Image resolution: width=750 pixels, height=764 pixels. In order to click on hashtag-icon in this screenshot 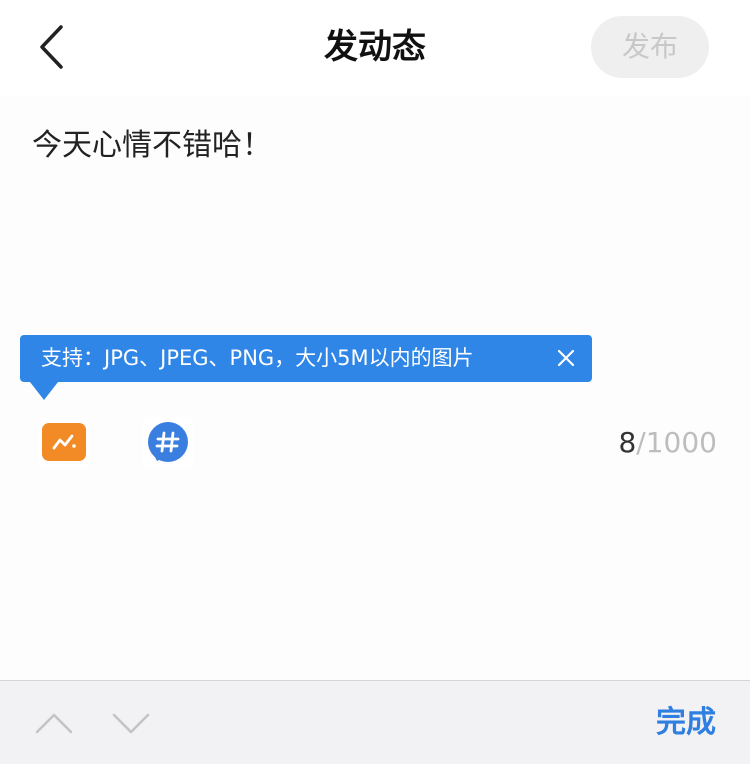, I will do `click(168, 442)`.